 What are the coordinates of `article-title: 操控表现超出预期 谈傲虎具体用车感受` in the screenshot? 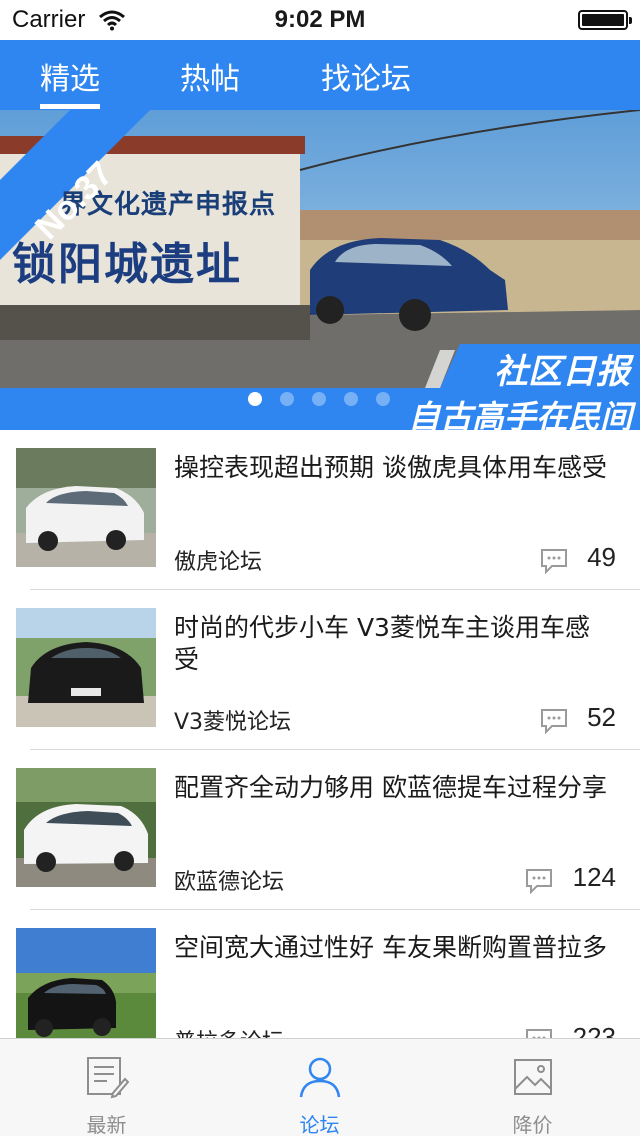 It's located at (390, 467).